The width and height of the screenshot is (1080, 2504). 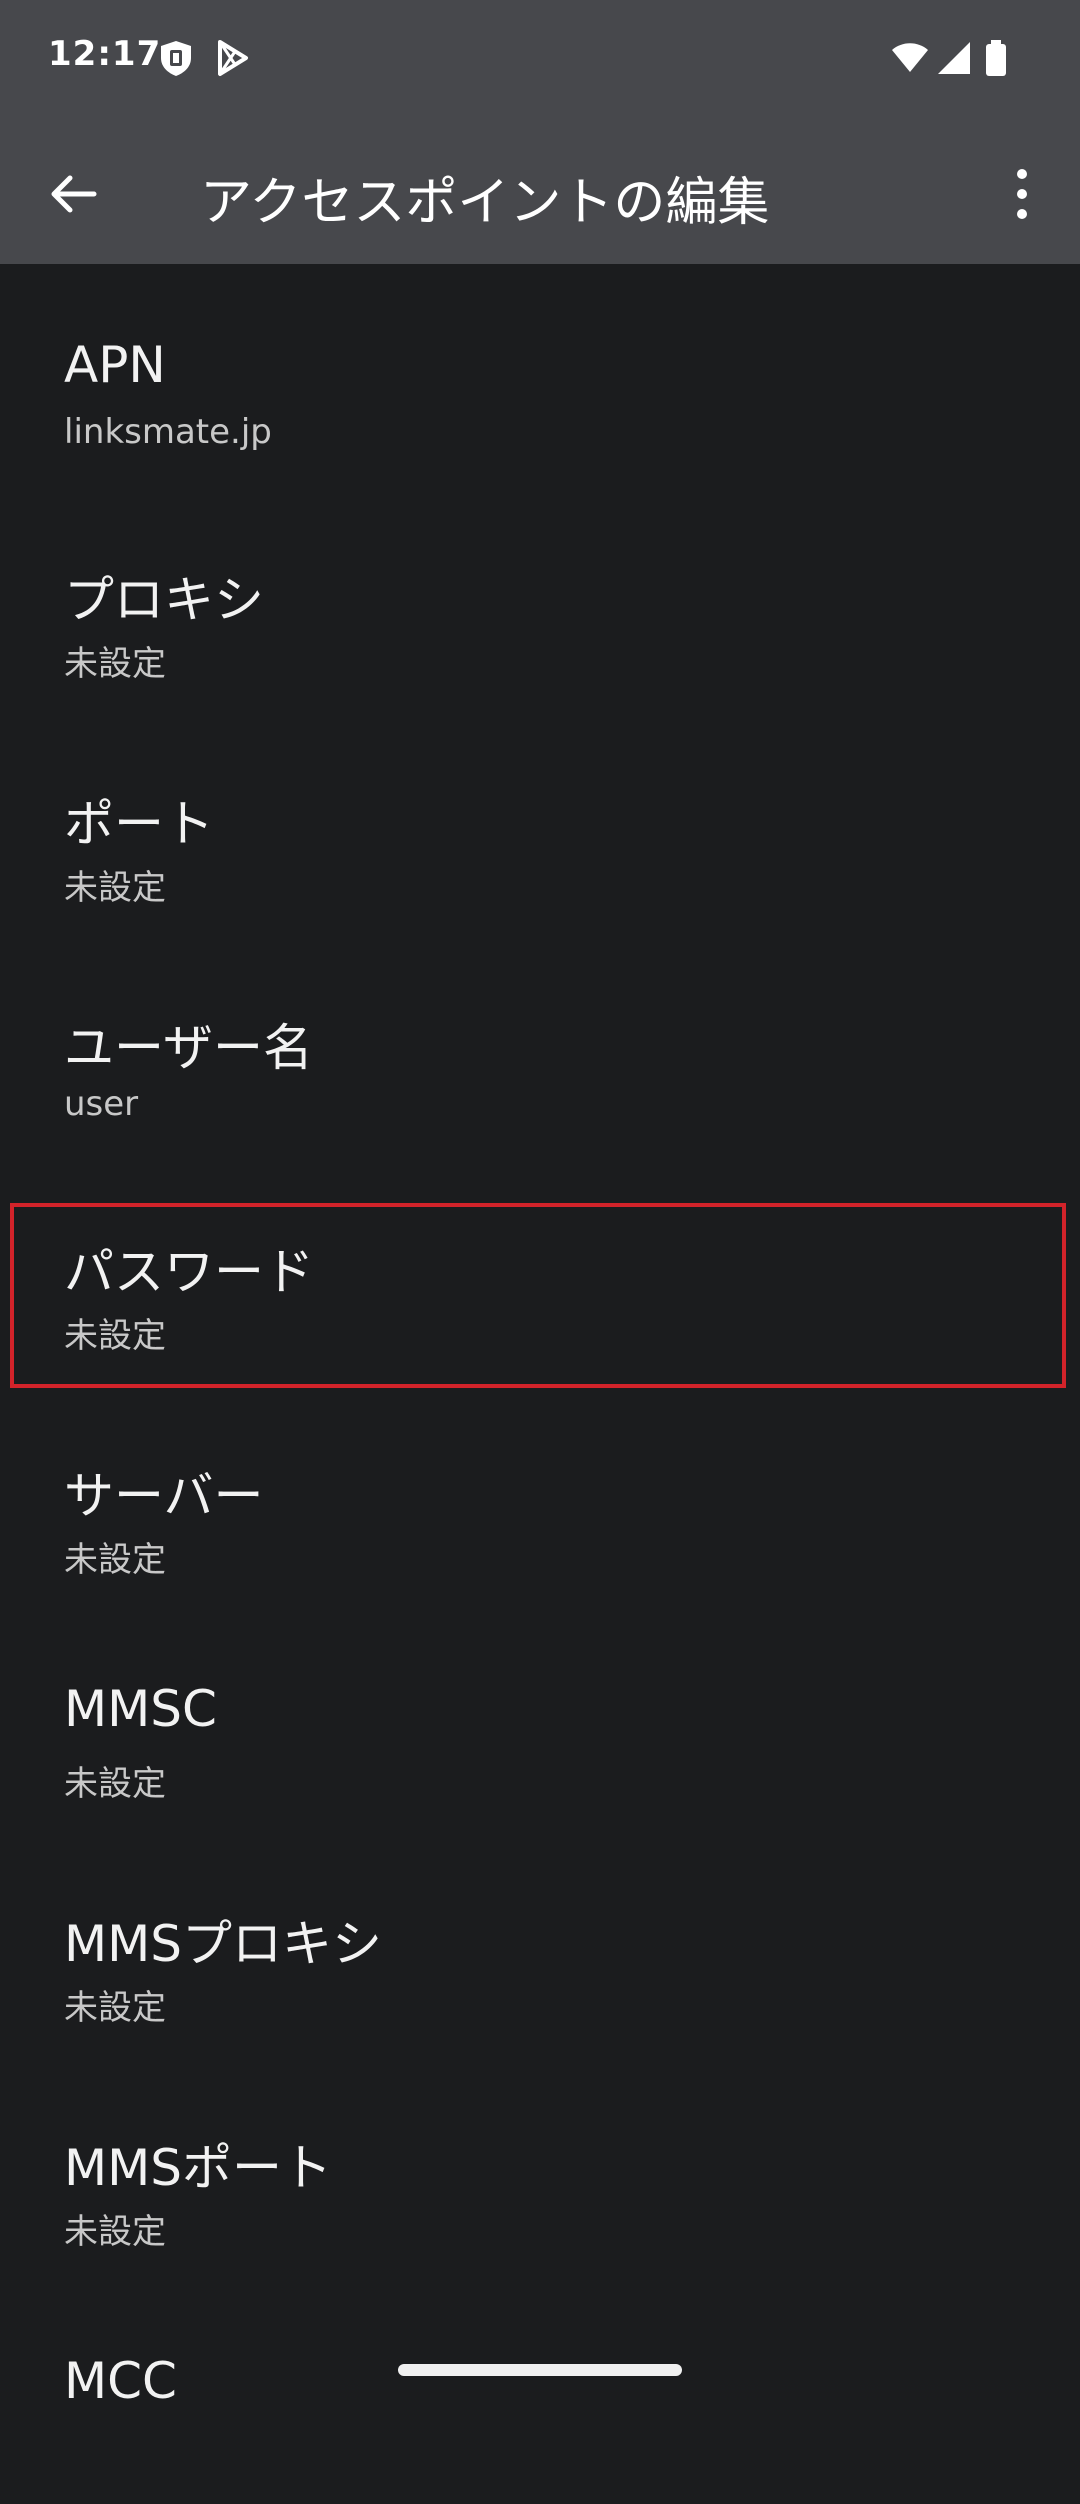 I want to click on setting-title: プロキシ, so click(x=164, y=600).